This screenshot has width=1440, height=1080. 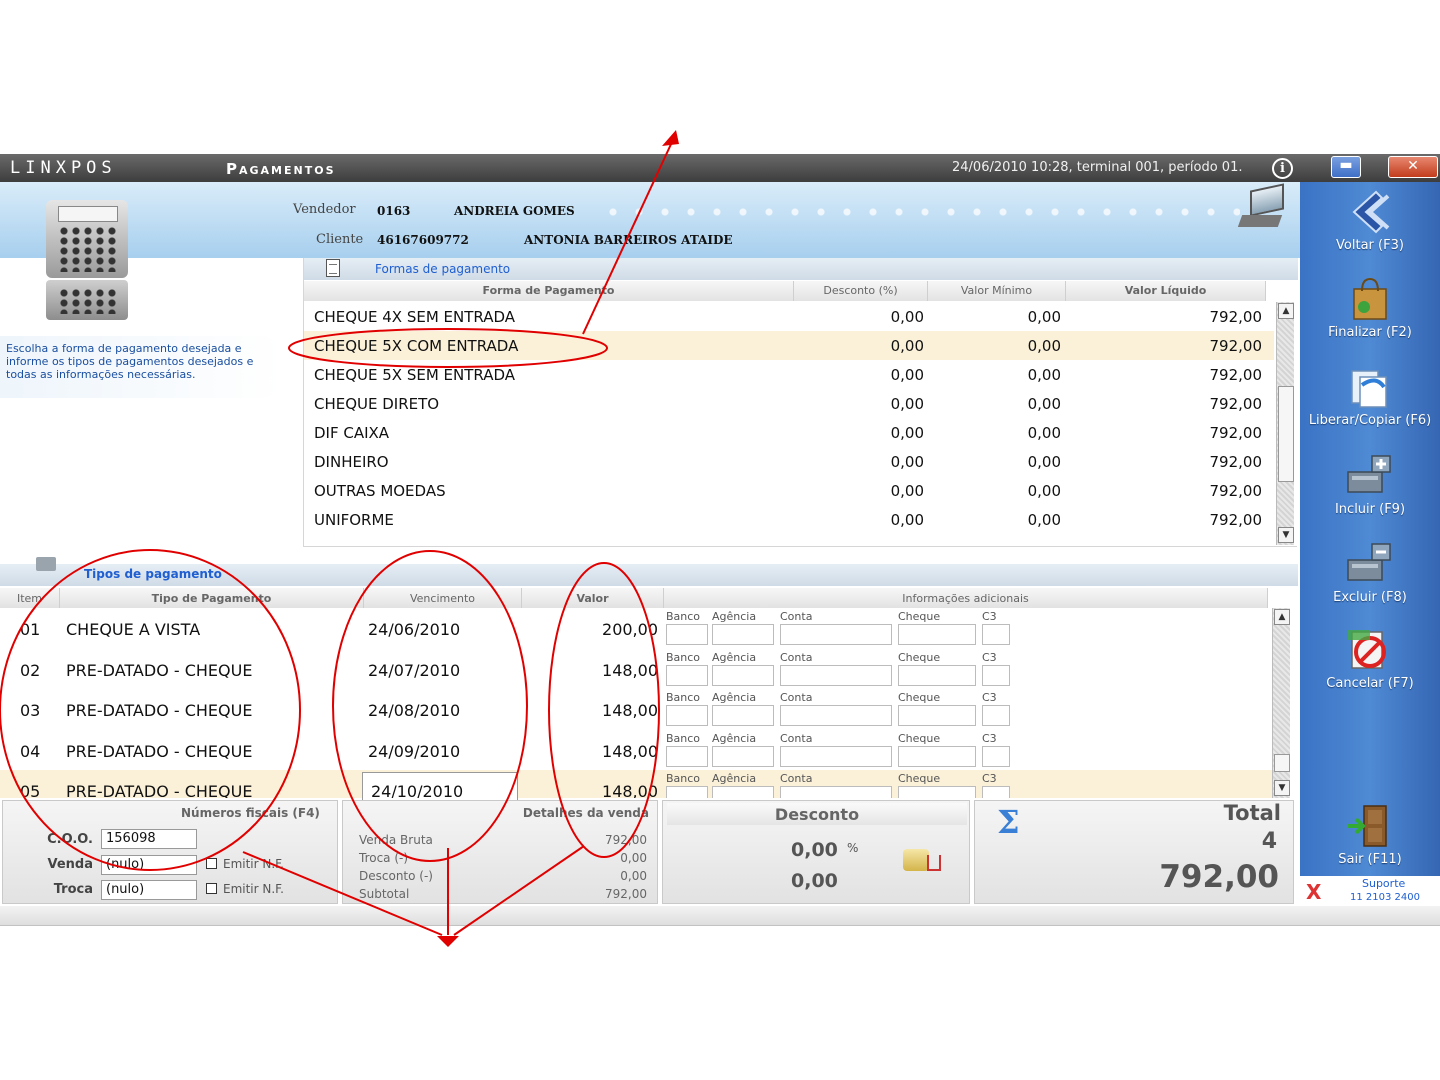 I want to click on subtotal-value: 792,00, so click(x=626, y=894).